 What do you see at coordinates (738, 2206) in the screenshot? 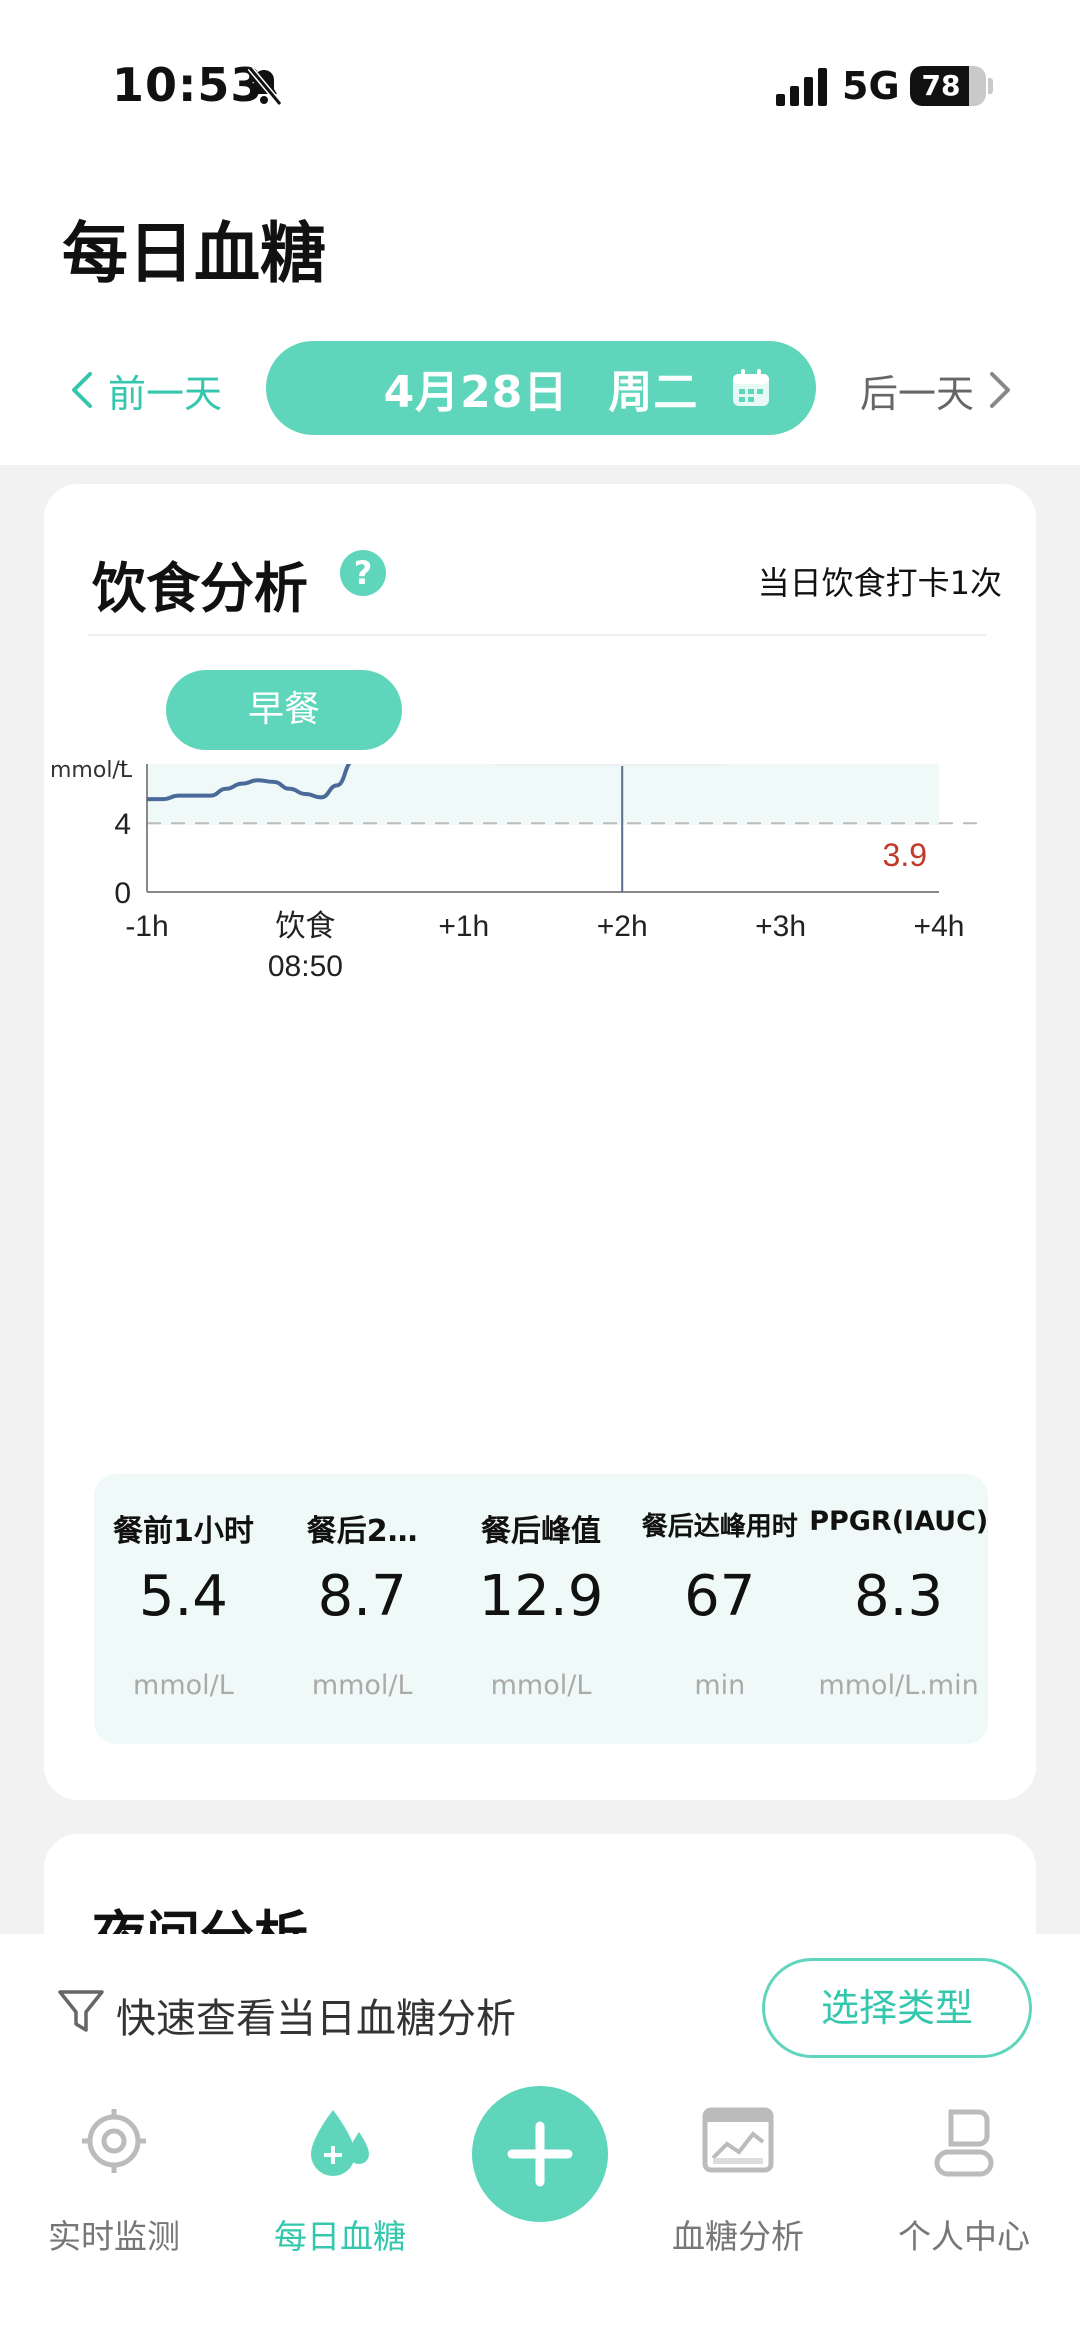
I see `tab-glucose-analysis: 血糖分析` at bounding box center [738, 2206].